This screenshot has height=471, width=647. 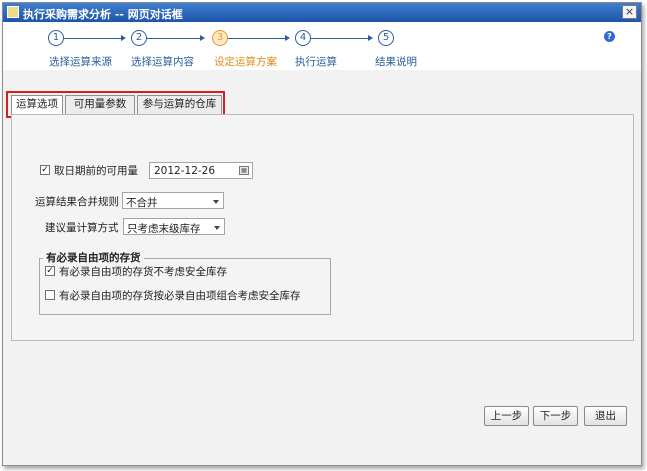 I want to click on next-button: 下一步, so click(x=555, y=416).